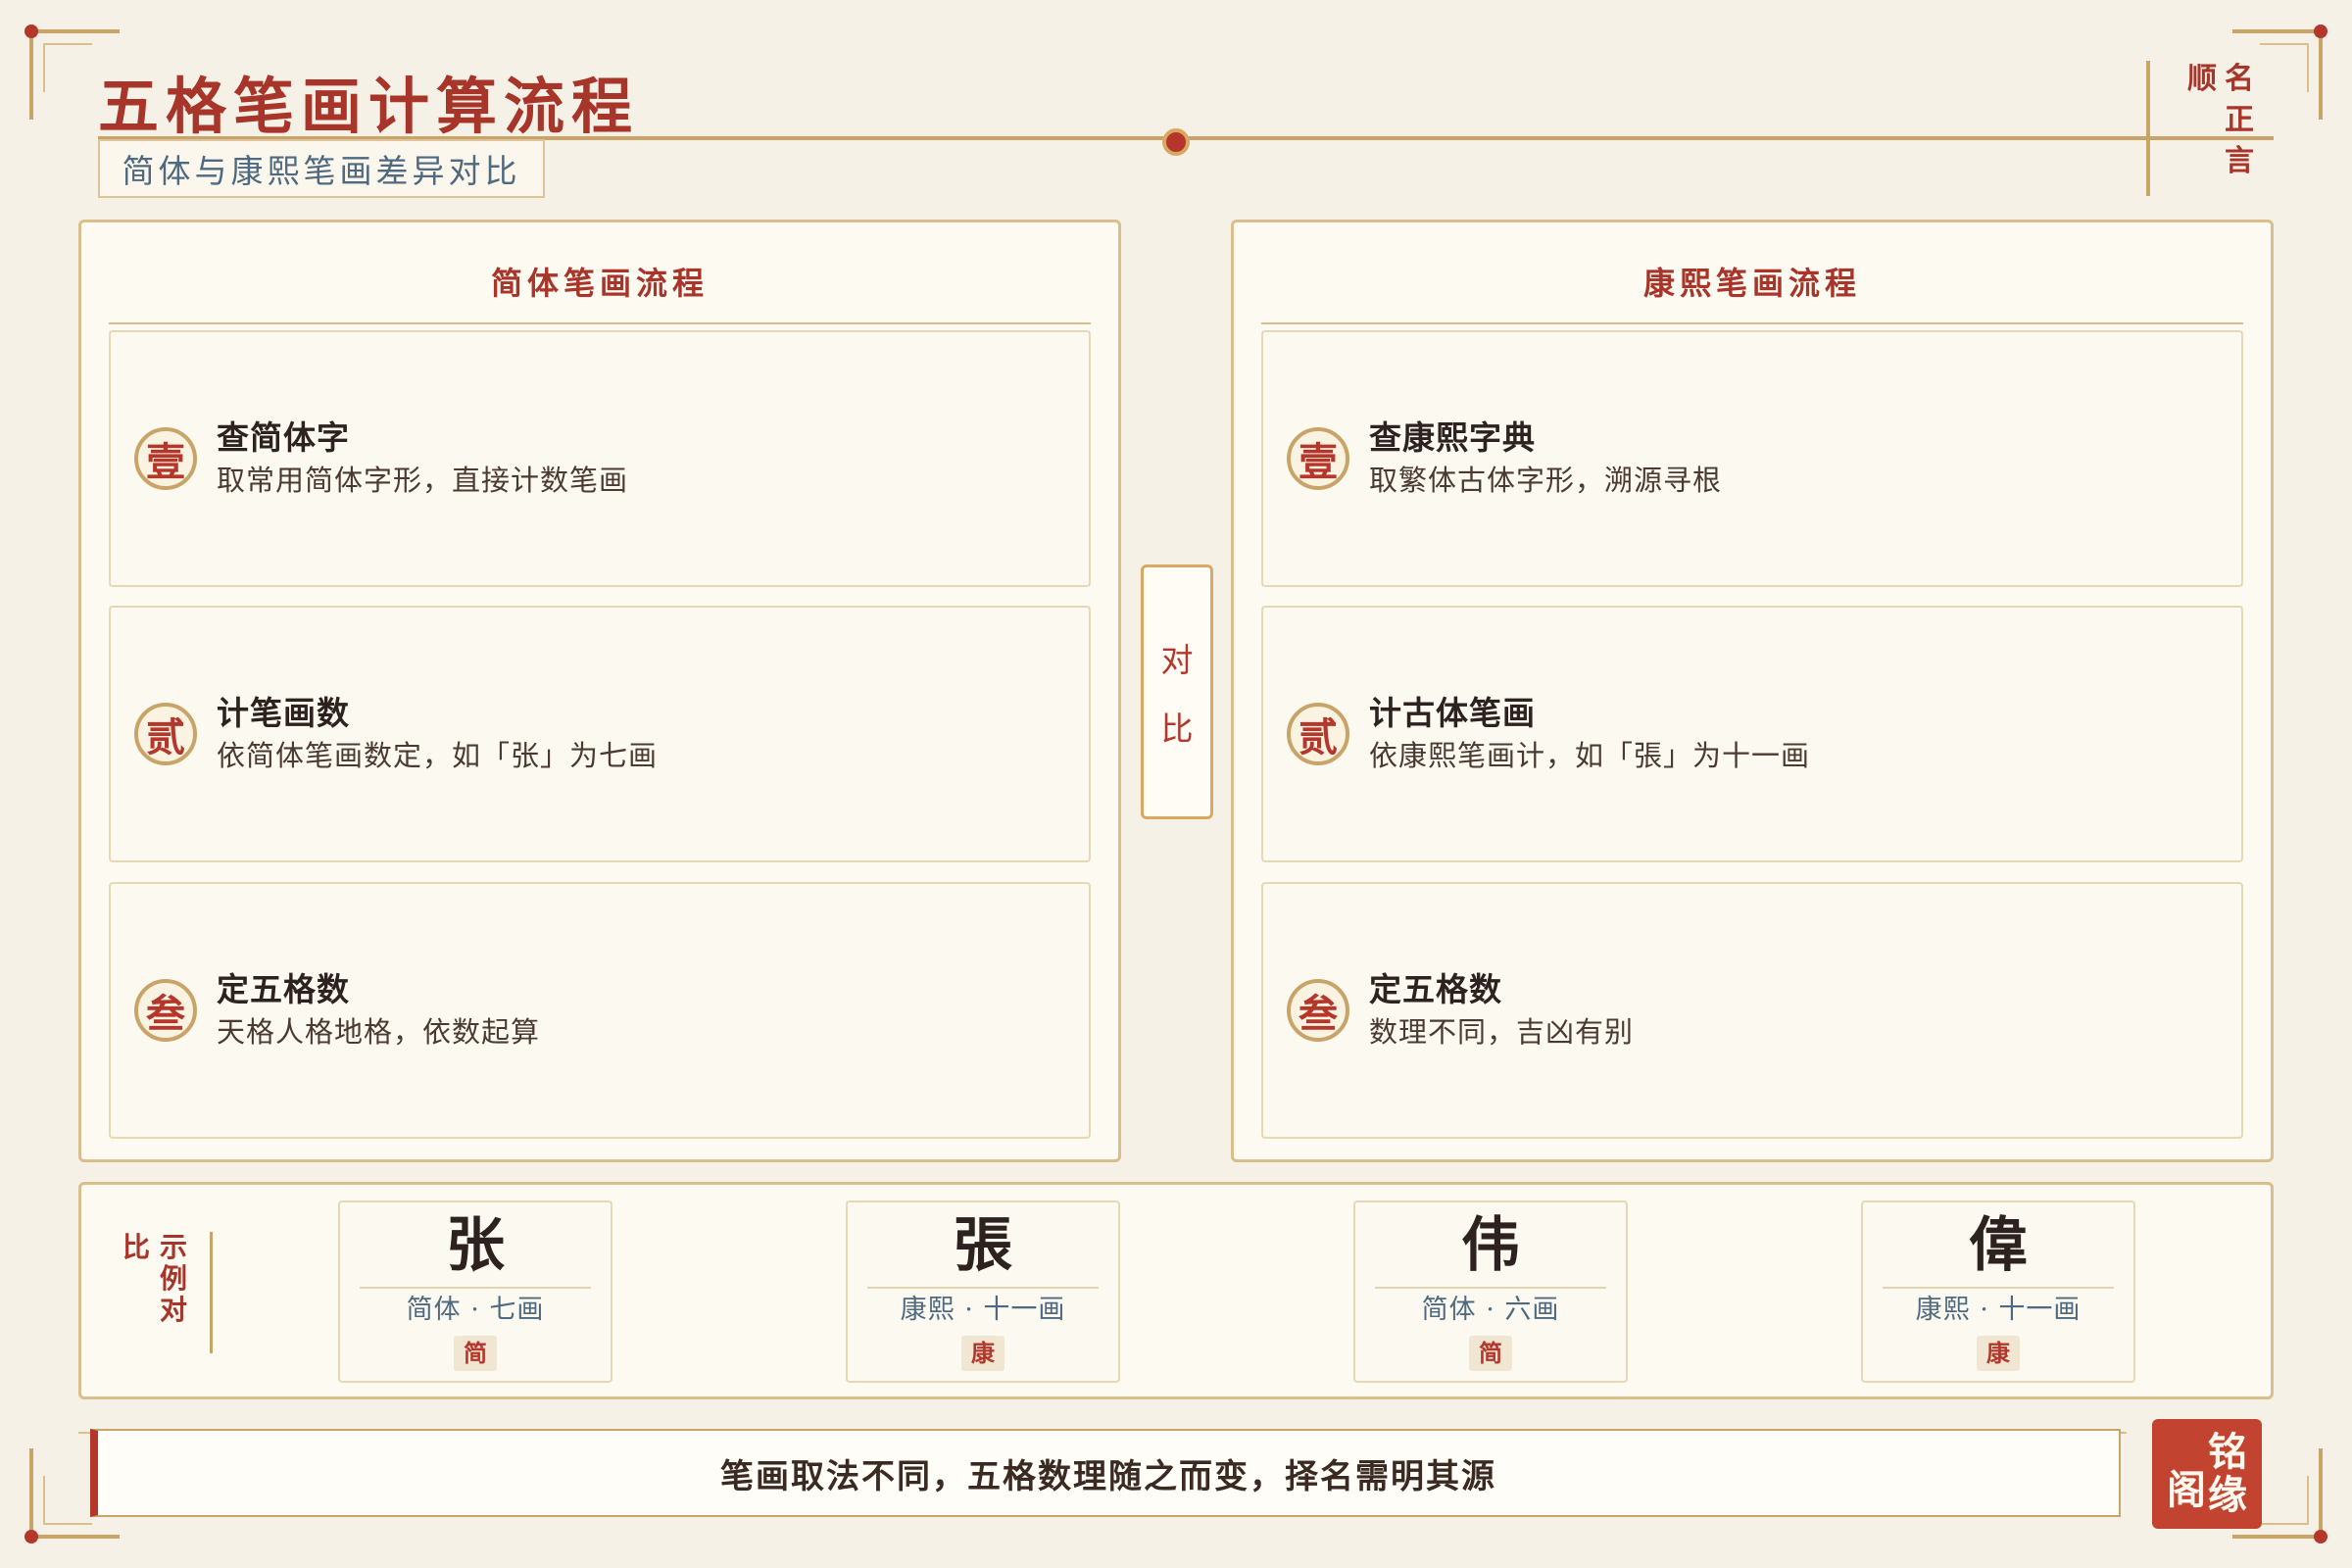 The image size is (2352, 1568). I want to click on page-subtitle: 简体与康熙笔画差异对比, so click(321, 168).